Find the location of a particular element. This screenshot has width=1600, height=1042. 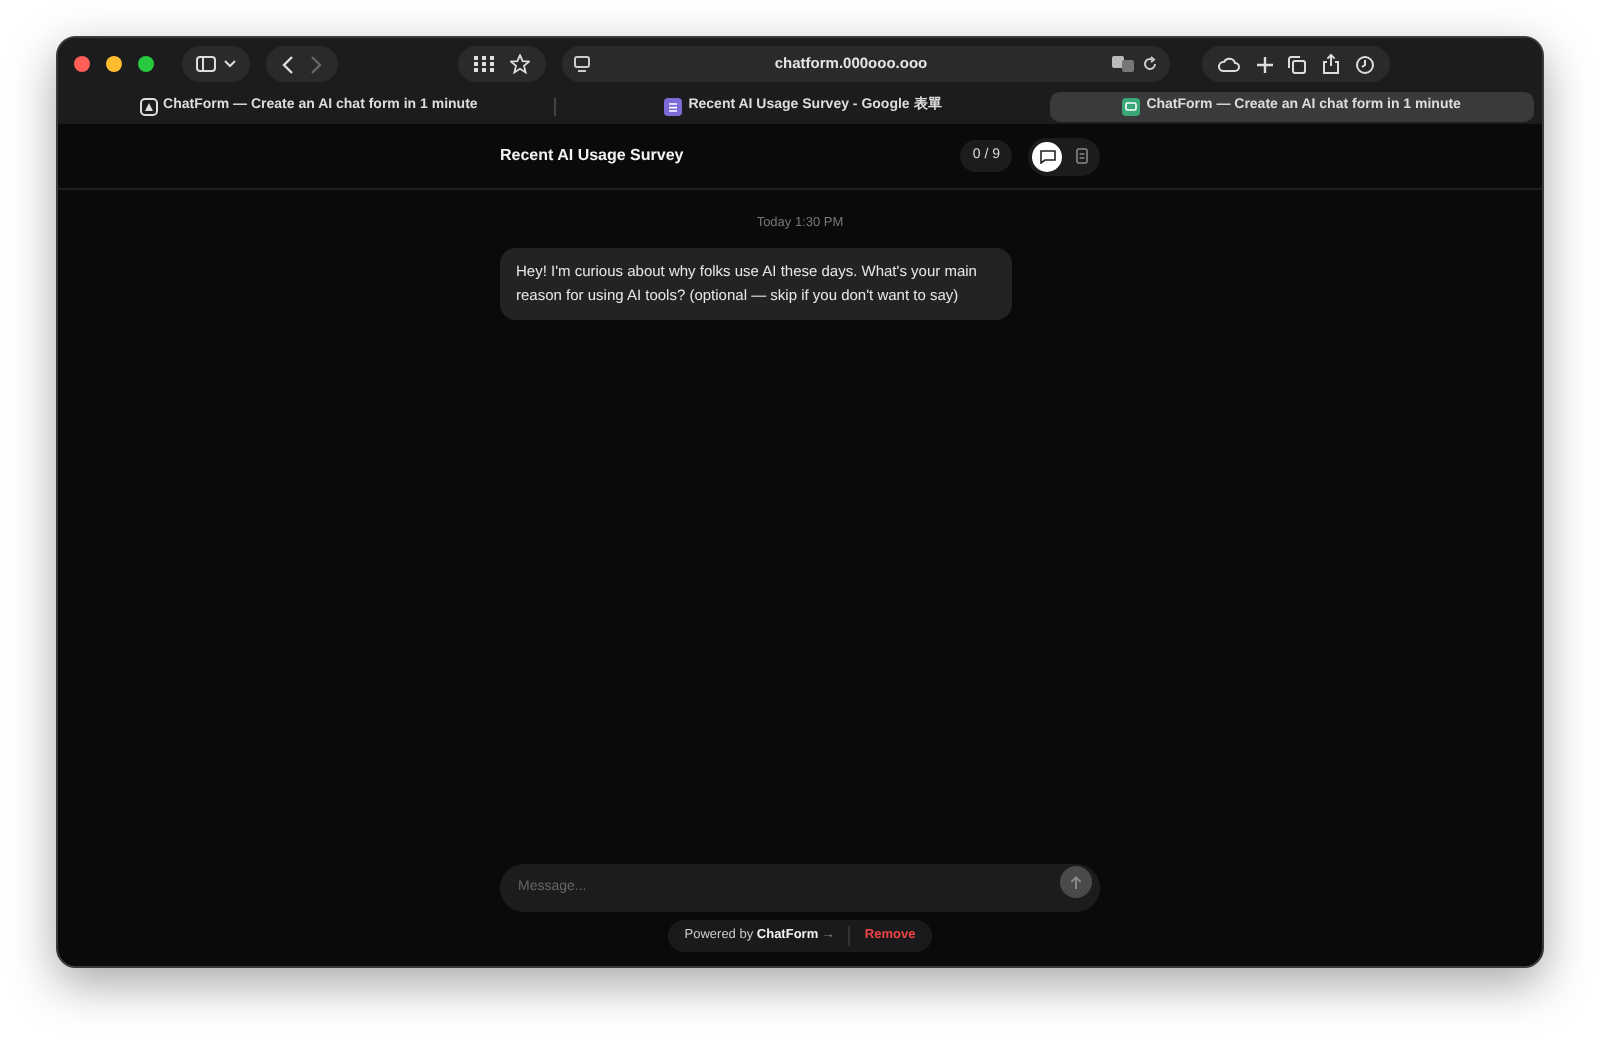

close-button is located at coordinates (82, 64).